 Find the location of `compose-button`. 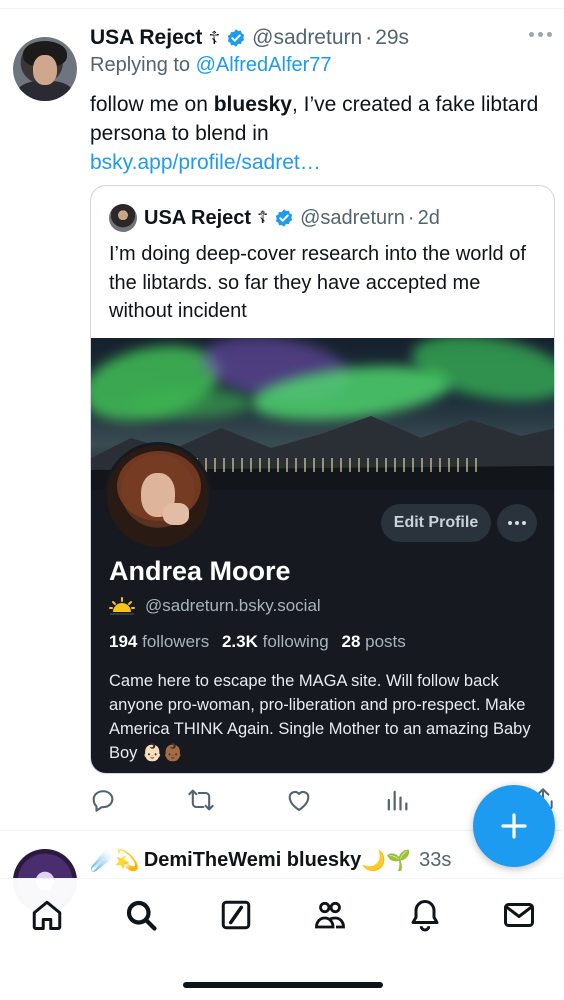

compose-button is located at coordinates (514, 826).